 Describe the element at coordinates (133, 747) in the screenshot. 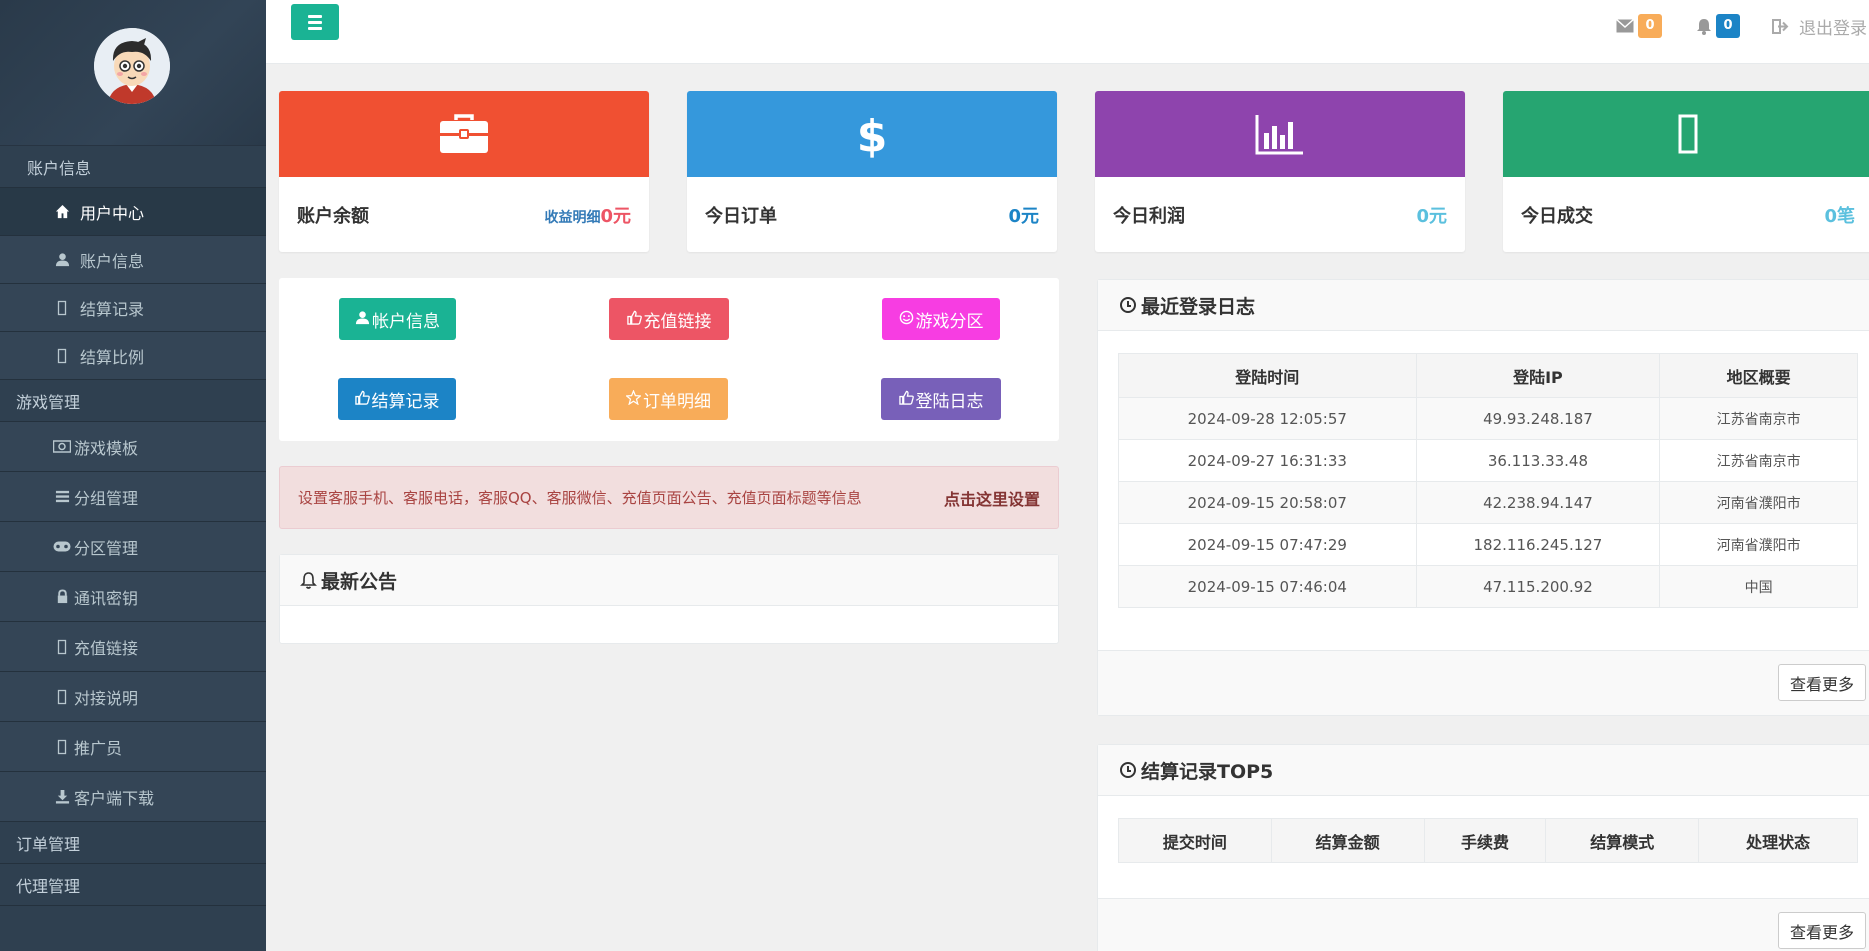

I see `sidebar-item-12: 推广员` at that location.